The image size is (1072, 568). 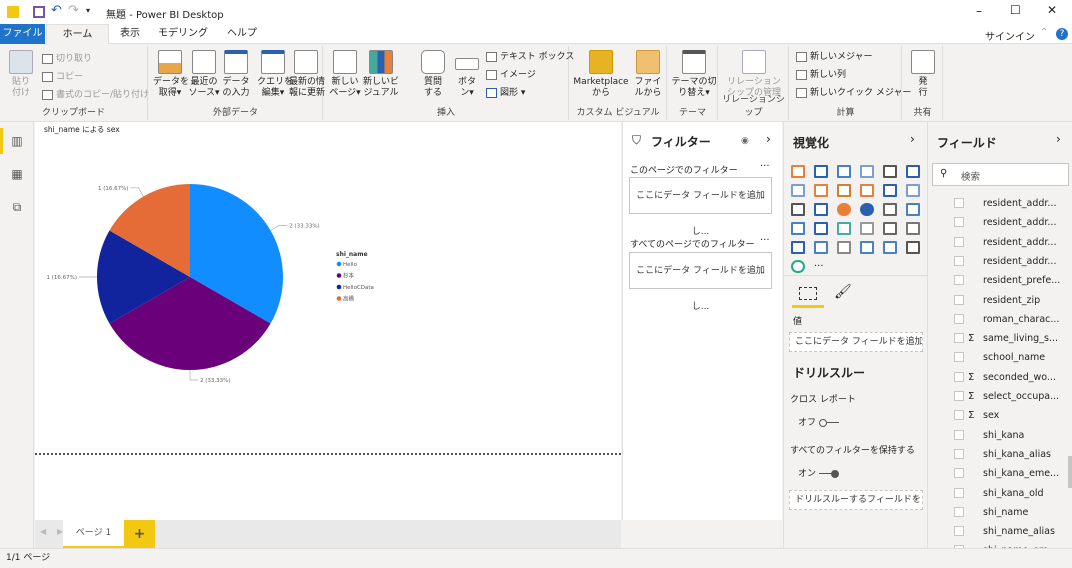 What do you see at coordinates (1052, 10) in the screenshot?
I see `close-button: ✕` at bounding box center [1052, 10].